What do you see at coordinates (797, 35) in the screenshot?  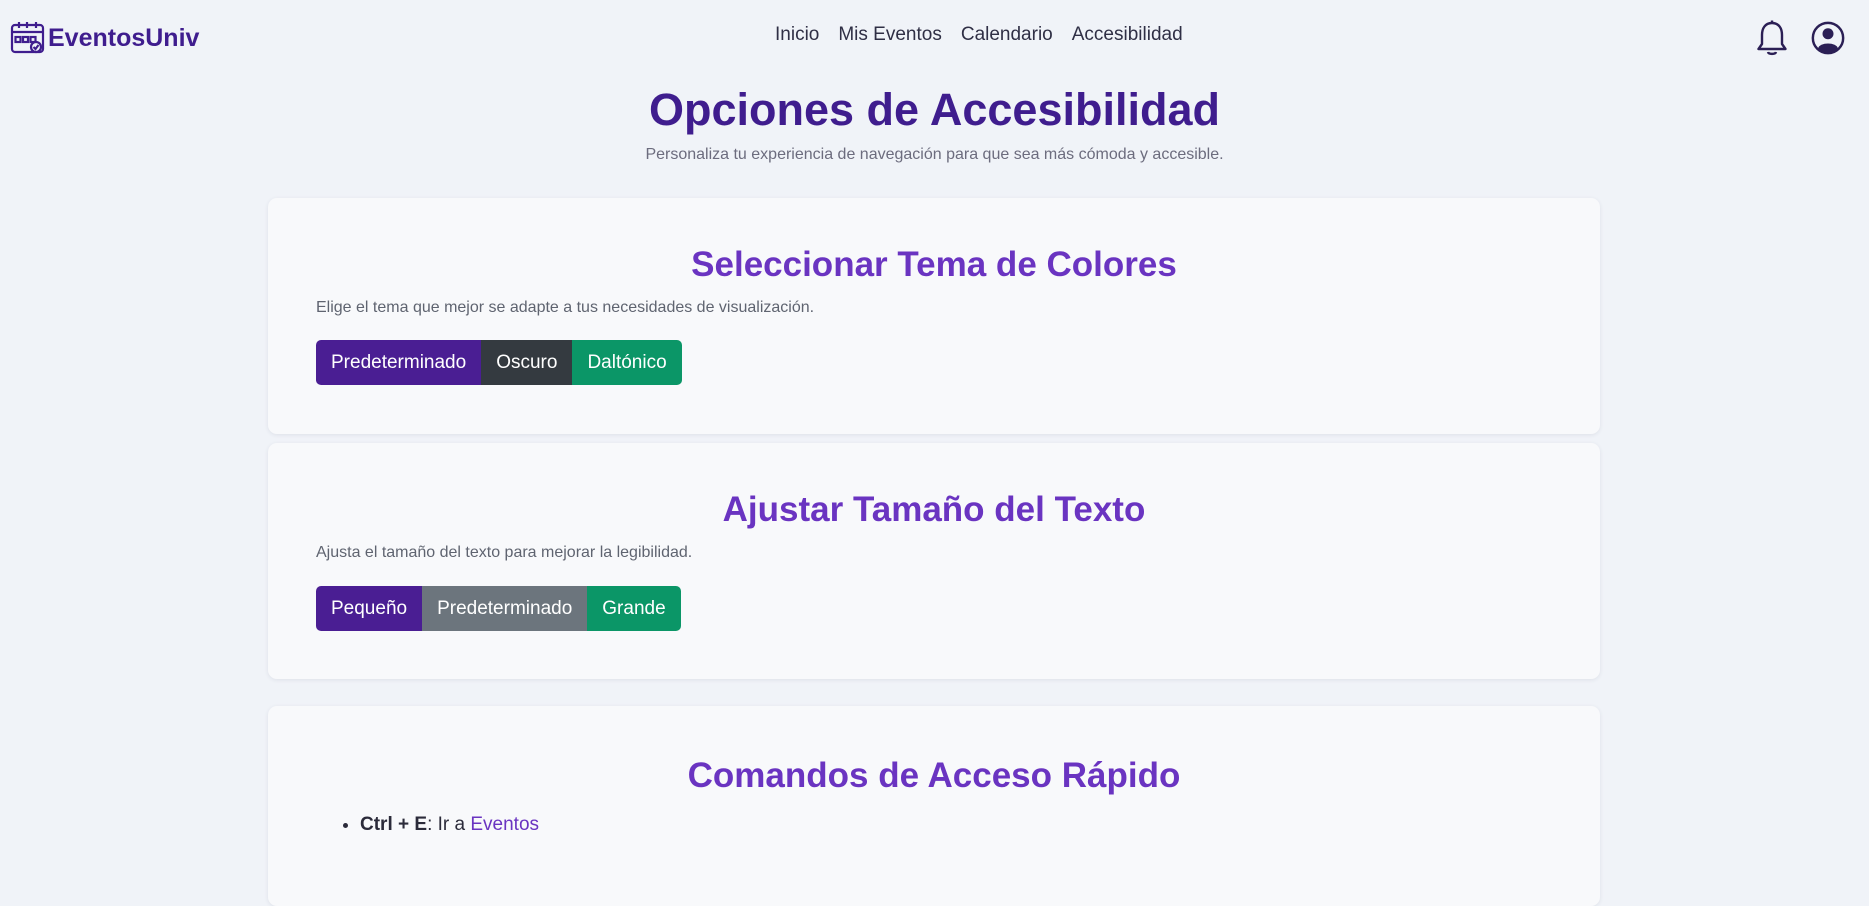 I see `nav-link-inicio: Inicio` at bounding box center [797, 35].